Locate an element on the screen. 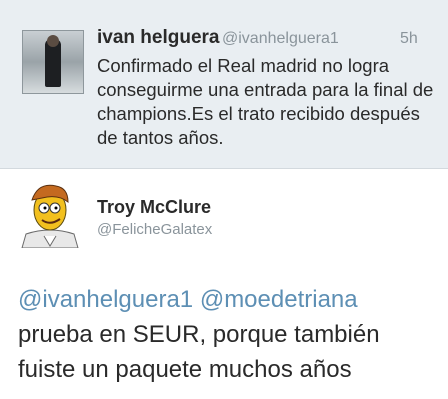  tweet-timestamp: 5h is located at coordinates (409, 39).